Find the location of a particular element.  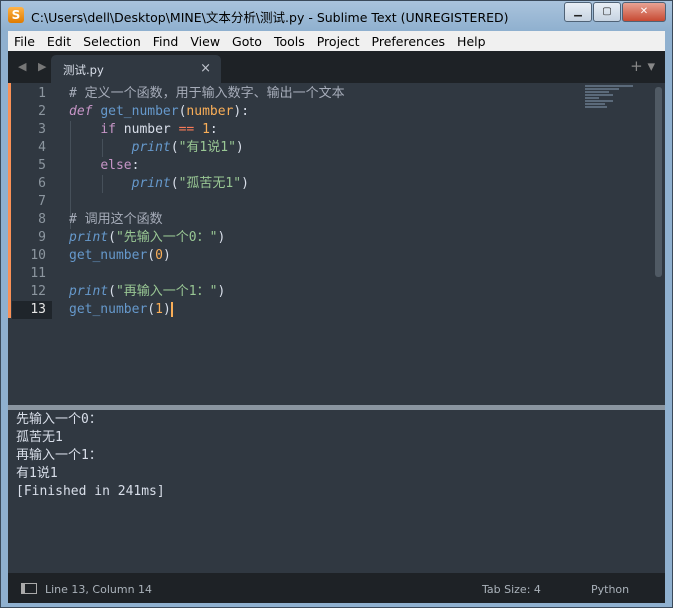

code-token: "先输入一个0：" is located at coordinates (166, 237).